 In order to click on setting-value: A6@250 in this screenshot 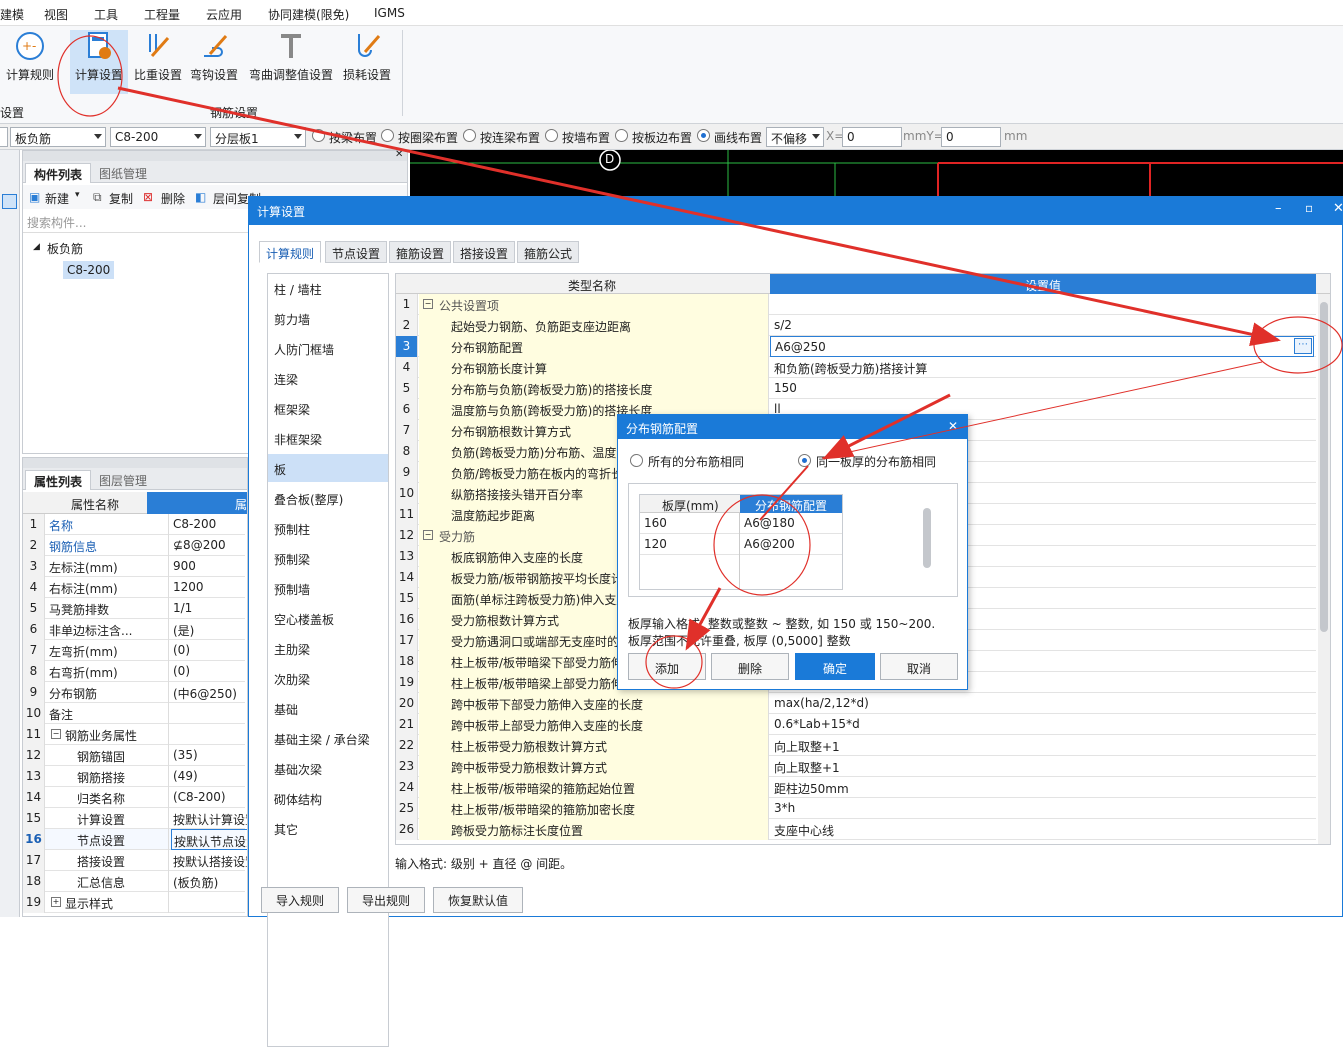, I will do `click(1042, 346)`.